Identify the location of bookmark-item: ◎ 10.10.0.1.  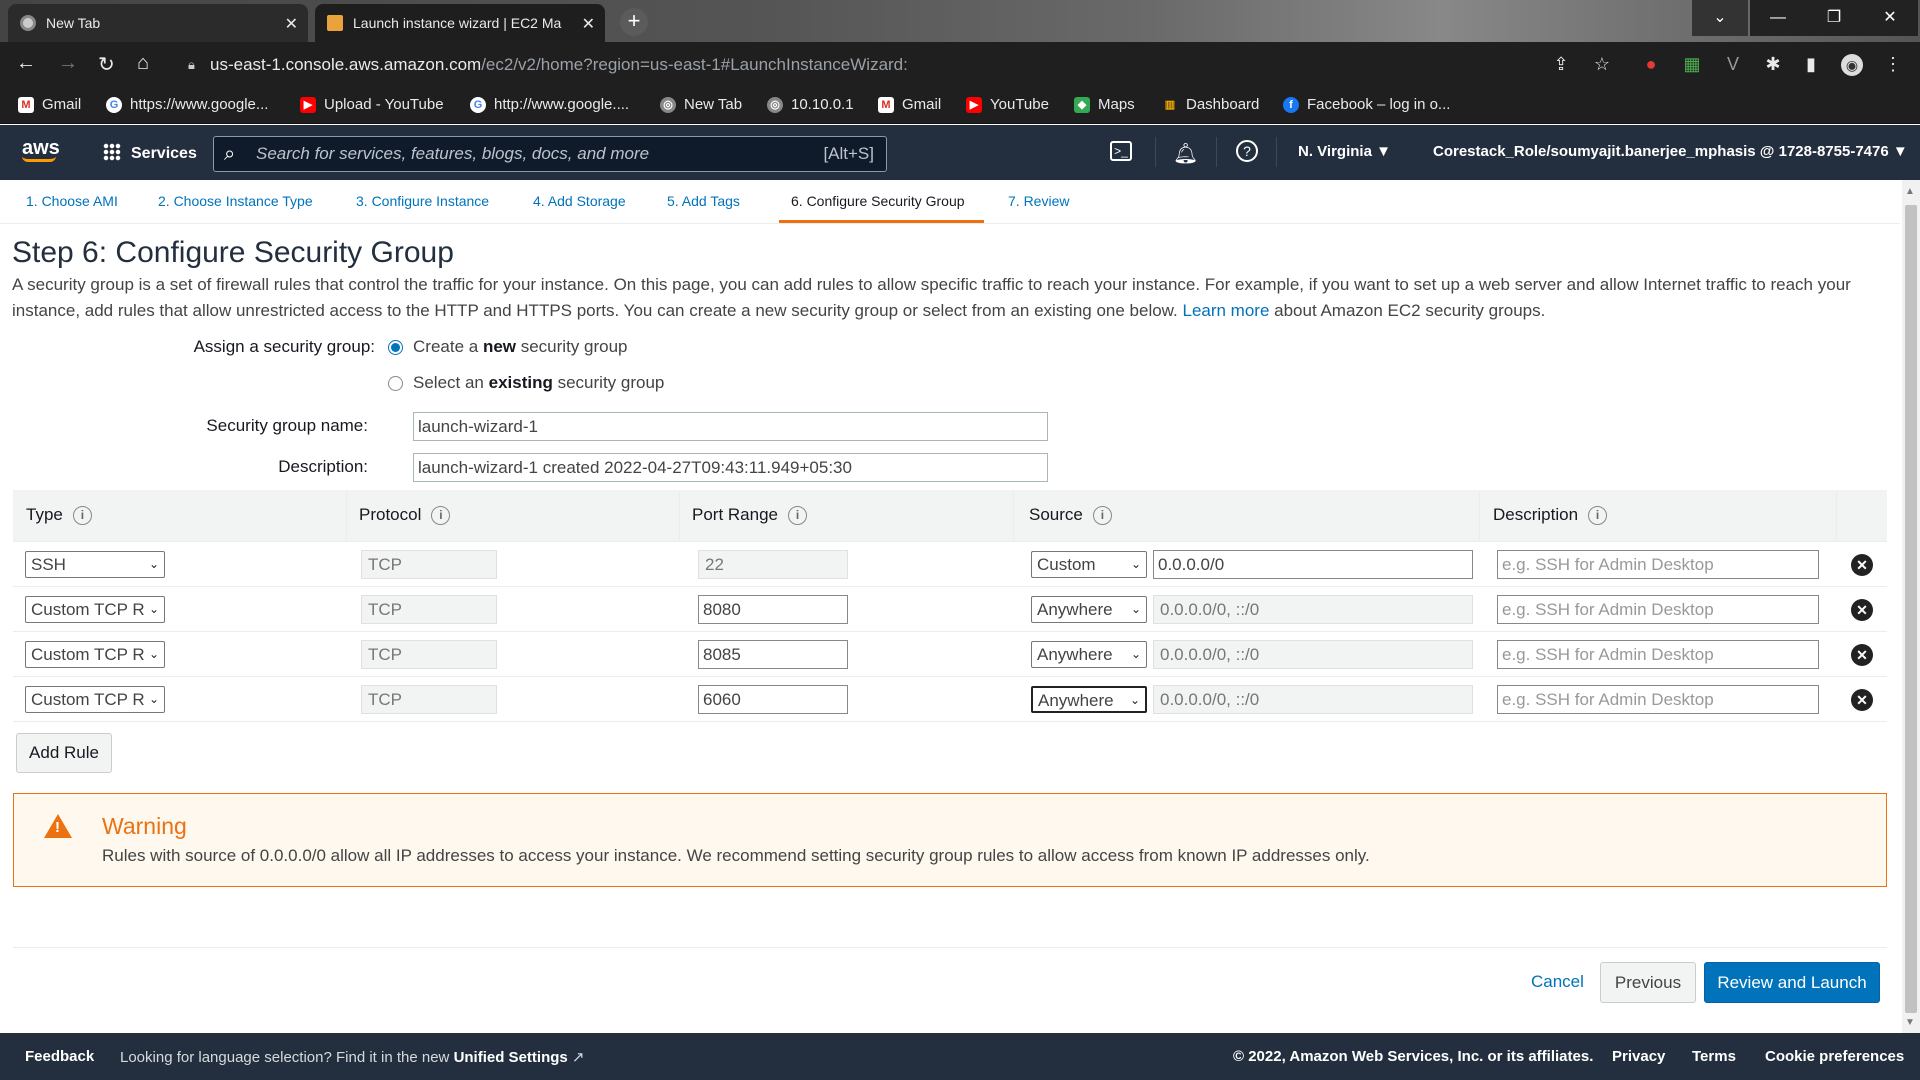
(810, 104).